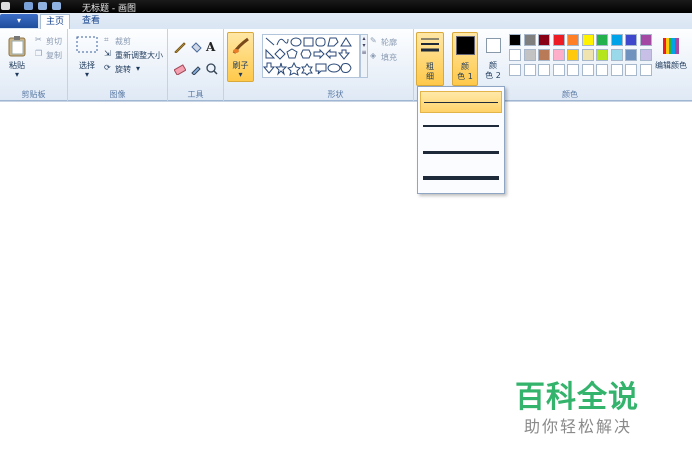  I want to click on shapes-gallery-icons, so click(310, 56).